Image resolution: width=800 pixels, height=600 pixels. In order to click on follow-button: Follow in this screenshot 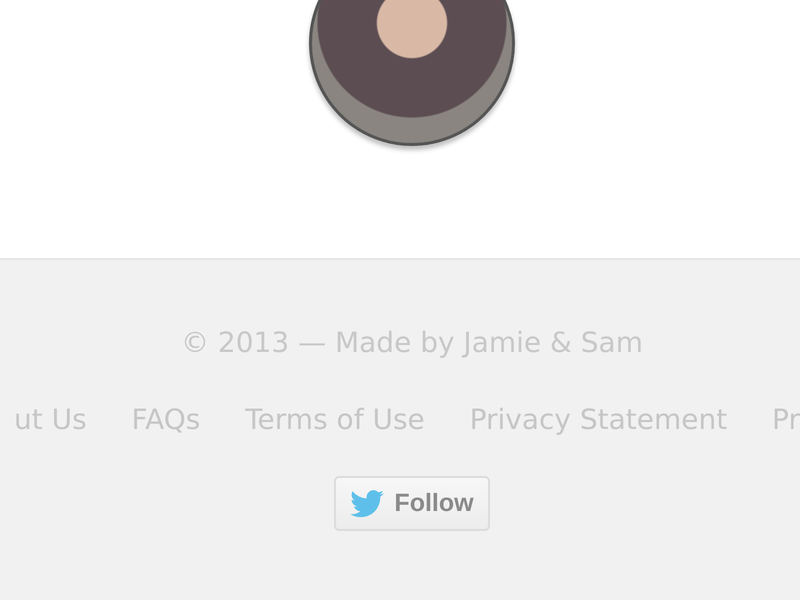, I will do `click(412, 503)`.